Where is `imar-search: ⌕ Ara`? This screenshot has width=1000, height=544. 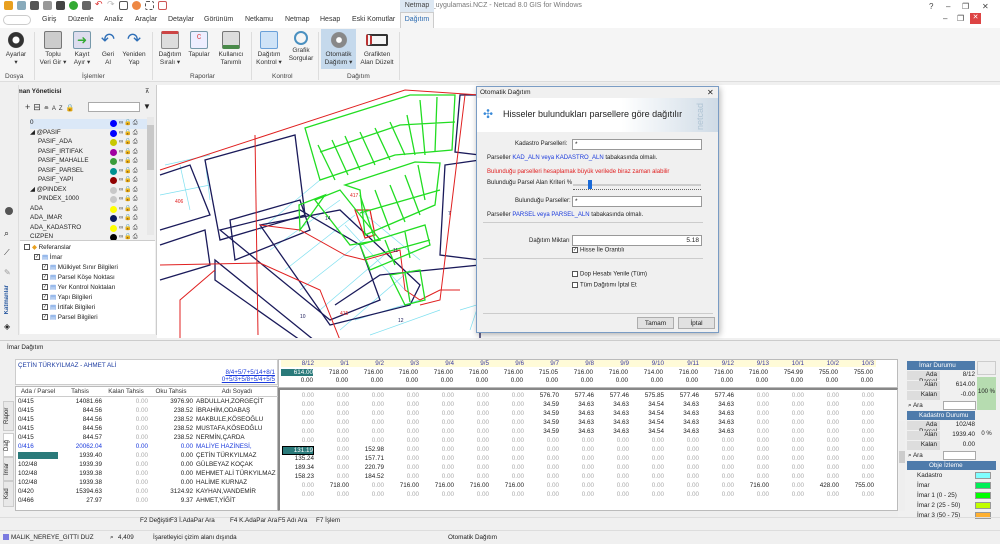
imar-search: ⌕ Ara is located at coordinates (915, 406).